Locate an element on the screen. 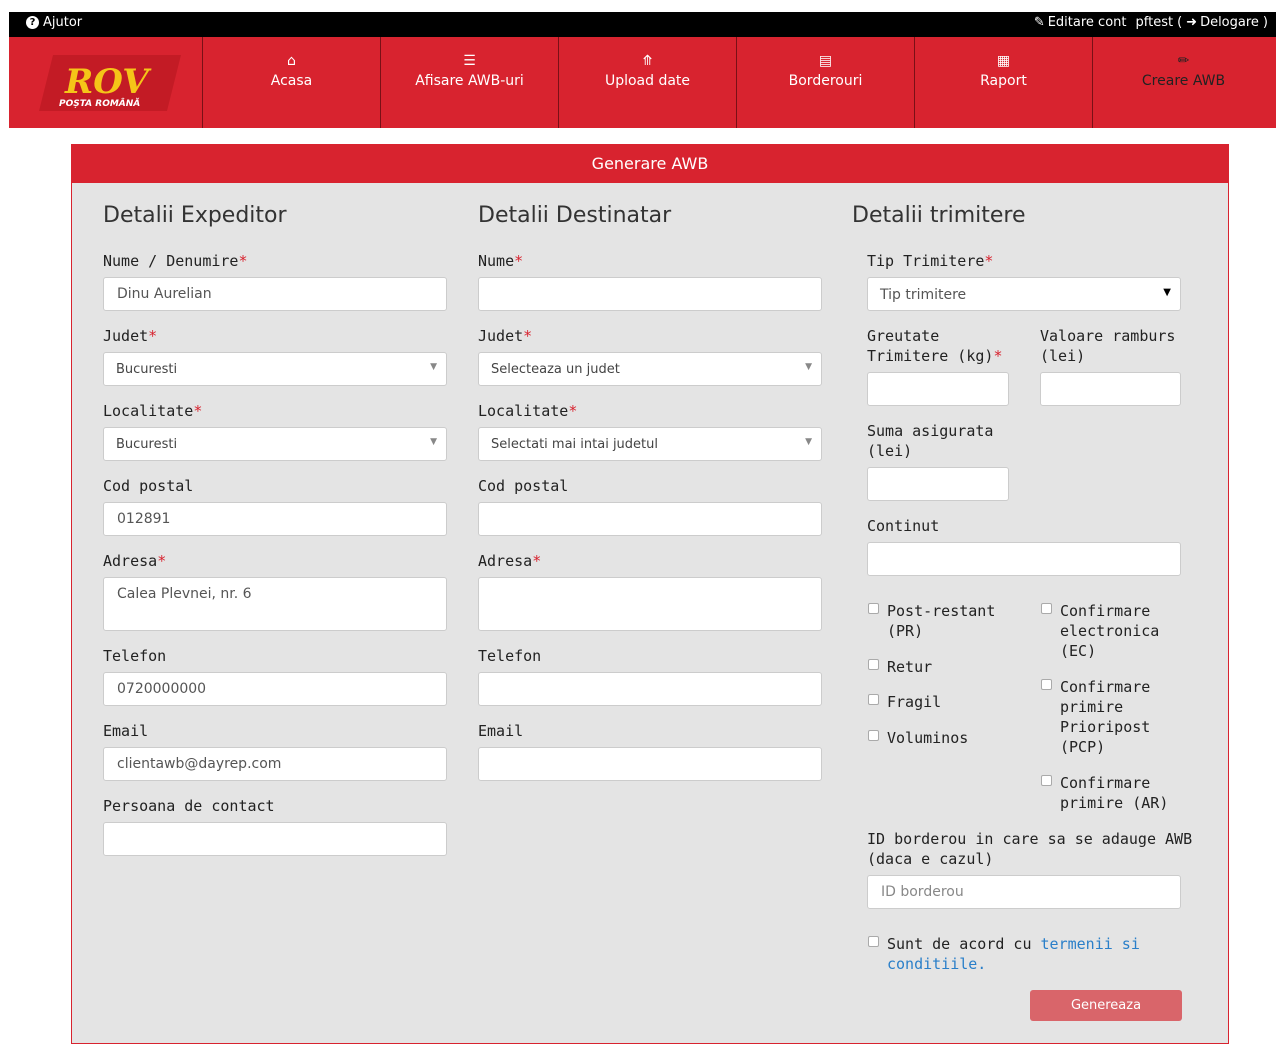  nav-label: Afisare AWB-uri is located at coordinates (469, 81).